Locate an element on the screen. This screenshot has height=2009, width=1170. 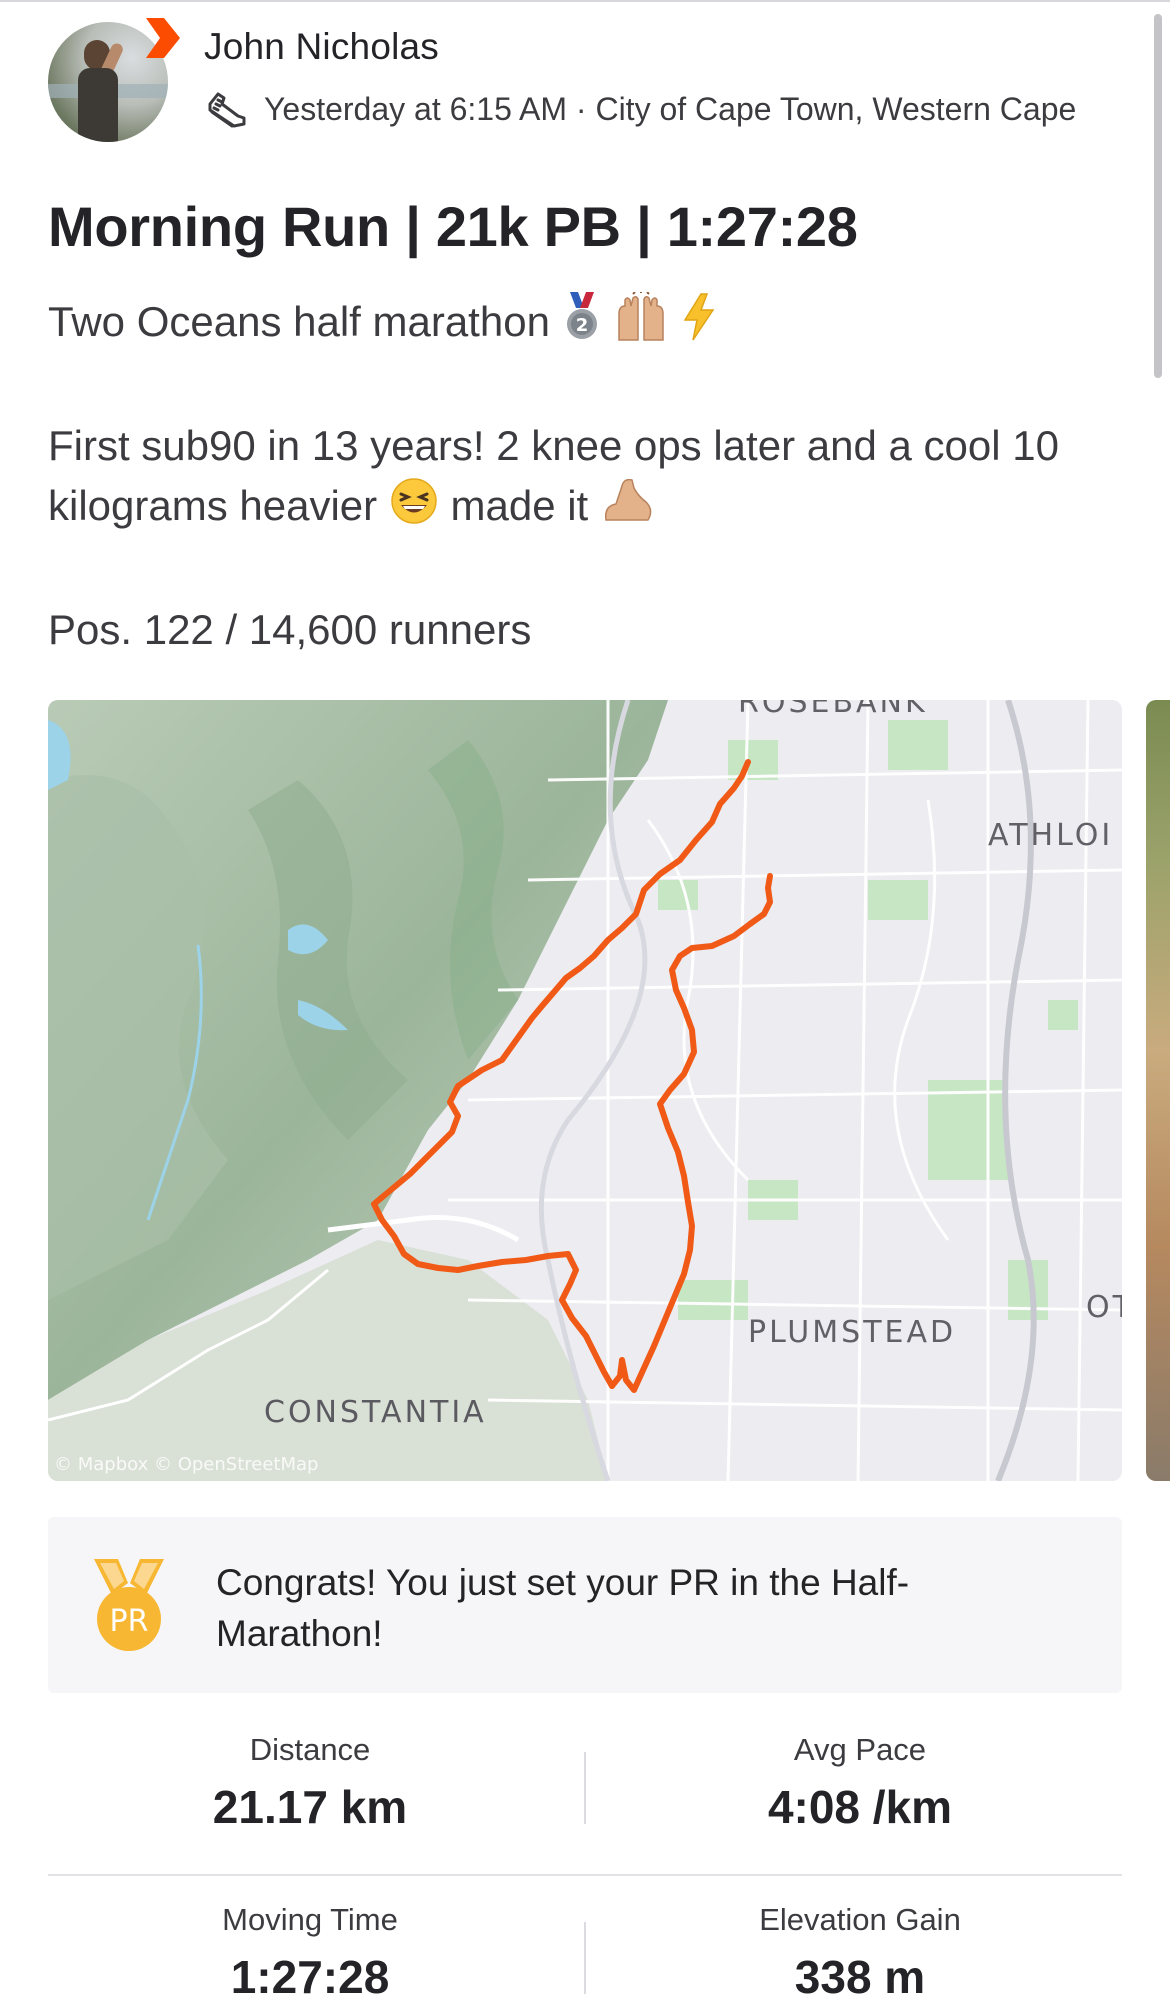
lightning-emoji-icon is located at coordinates (699, 325).